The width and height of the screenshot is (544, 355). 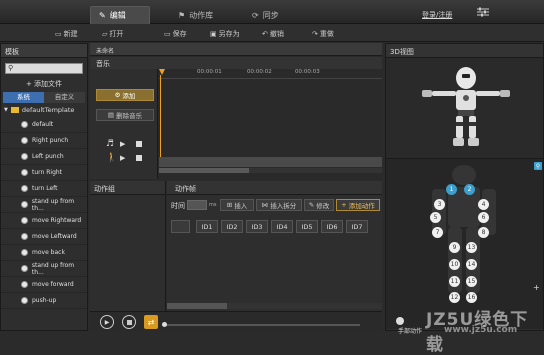 I want to click on action-group-panel: 动作组, so click(x=128, y=246).